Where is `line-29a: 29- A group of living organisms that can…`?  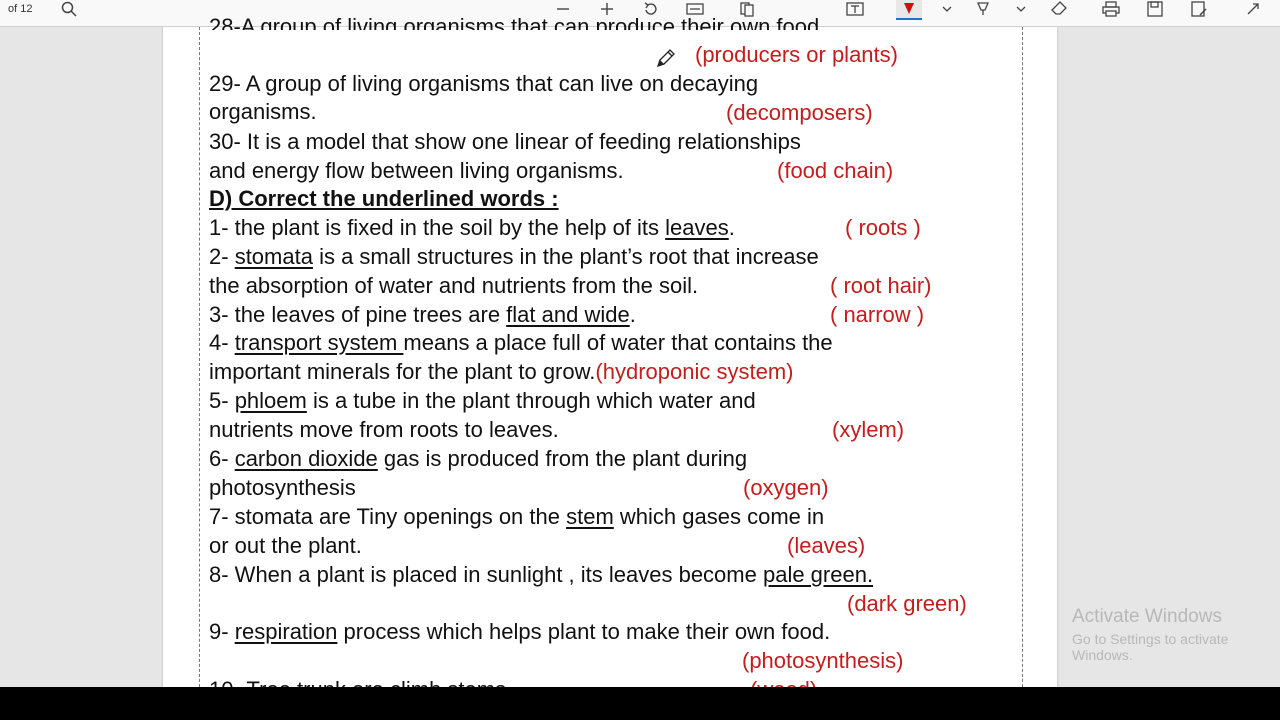
line-29a: 29- A group of living organisms that can… is located at coordinates (484, 83).